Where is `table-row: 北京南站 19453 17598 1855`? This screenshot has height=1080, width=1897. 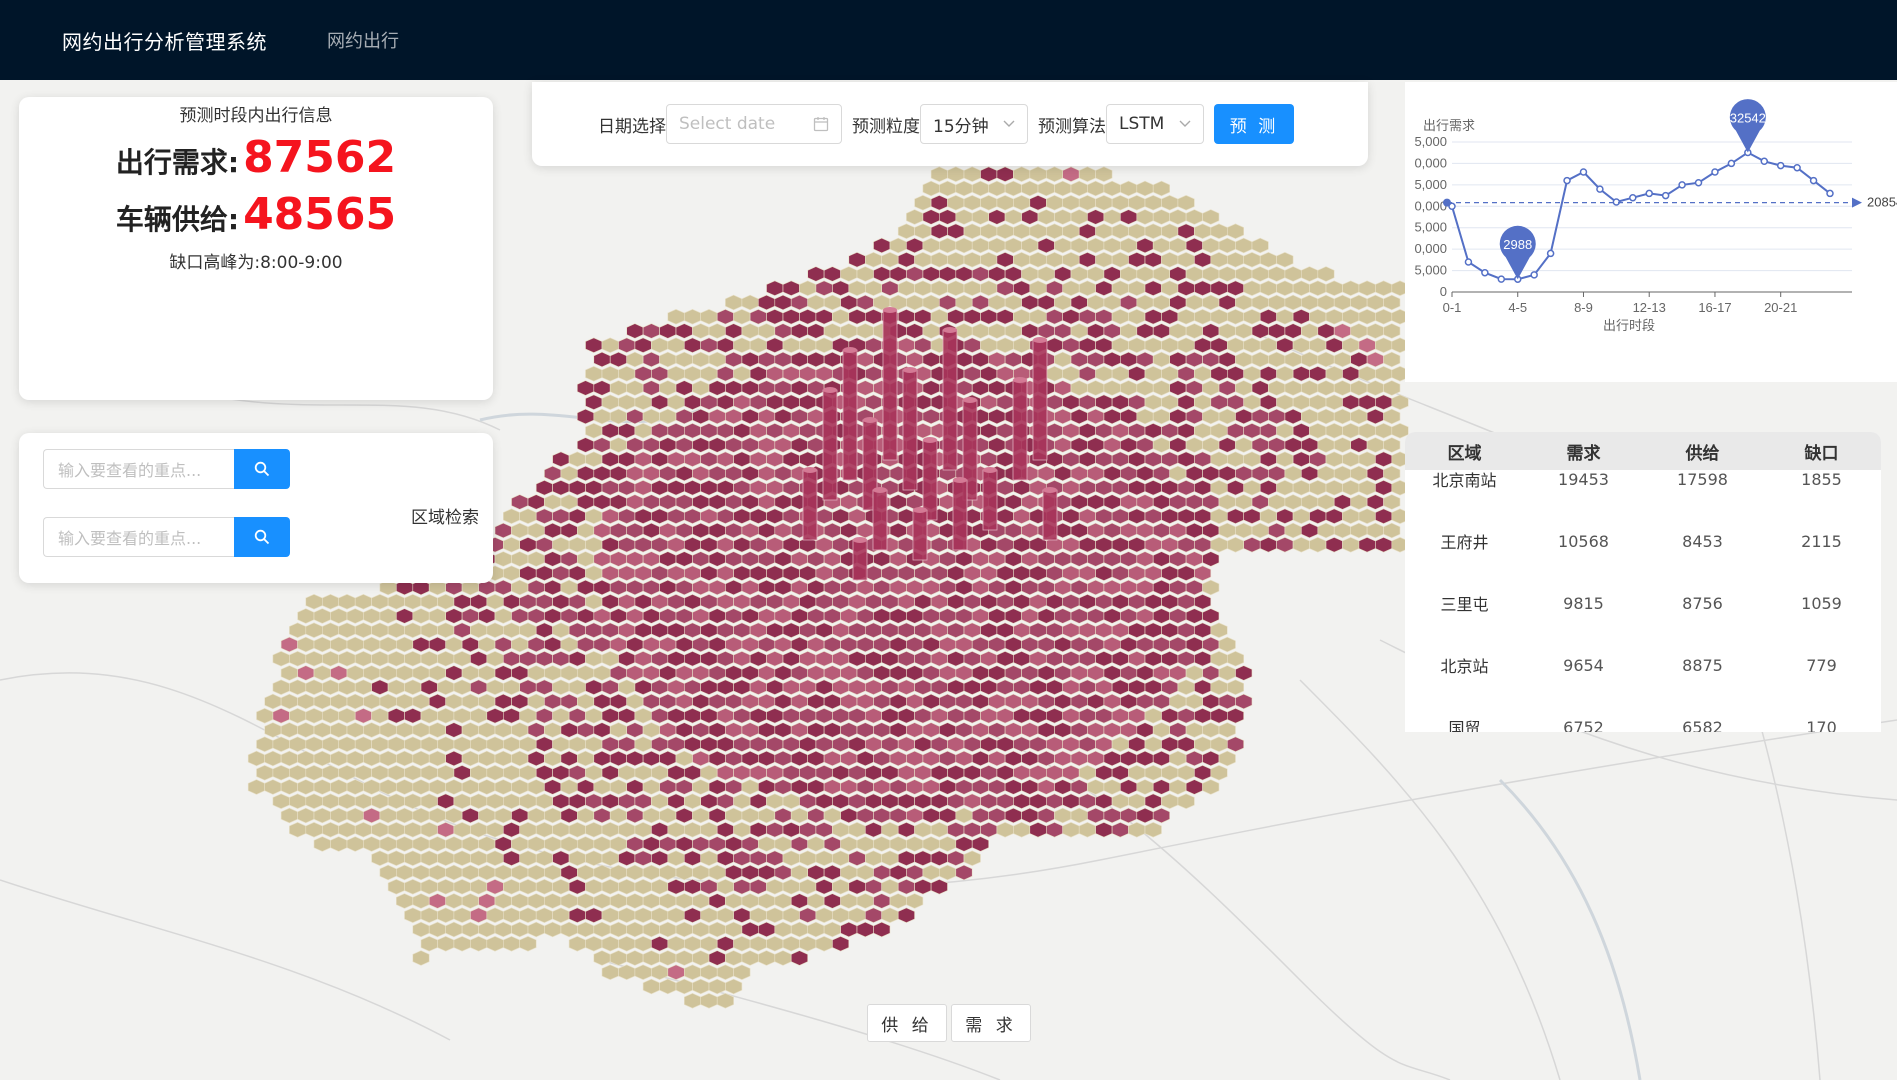 table-row: 北京南站 19453 17598 1855 is located at coordinates (1643, 480).